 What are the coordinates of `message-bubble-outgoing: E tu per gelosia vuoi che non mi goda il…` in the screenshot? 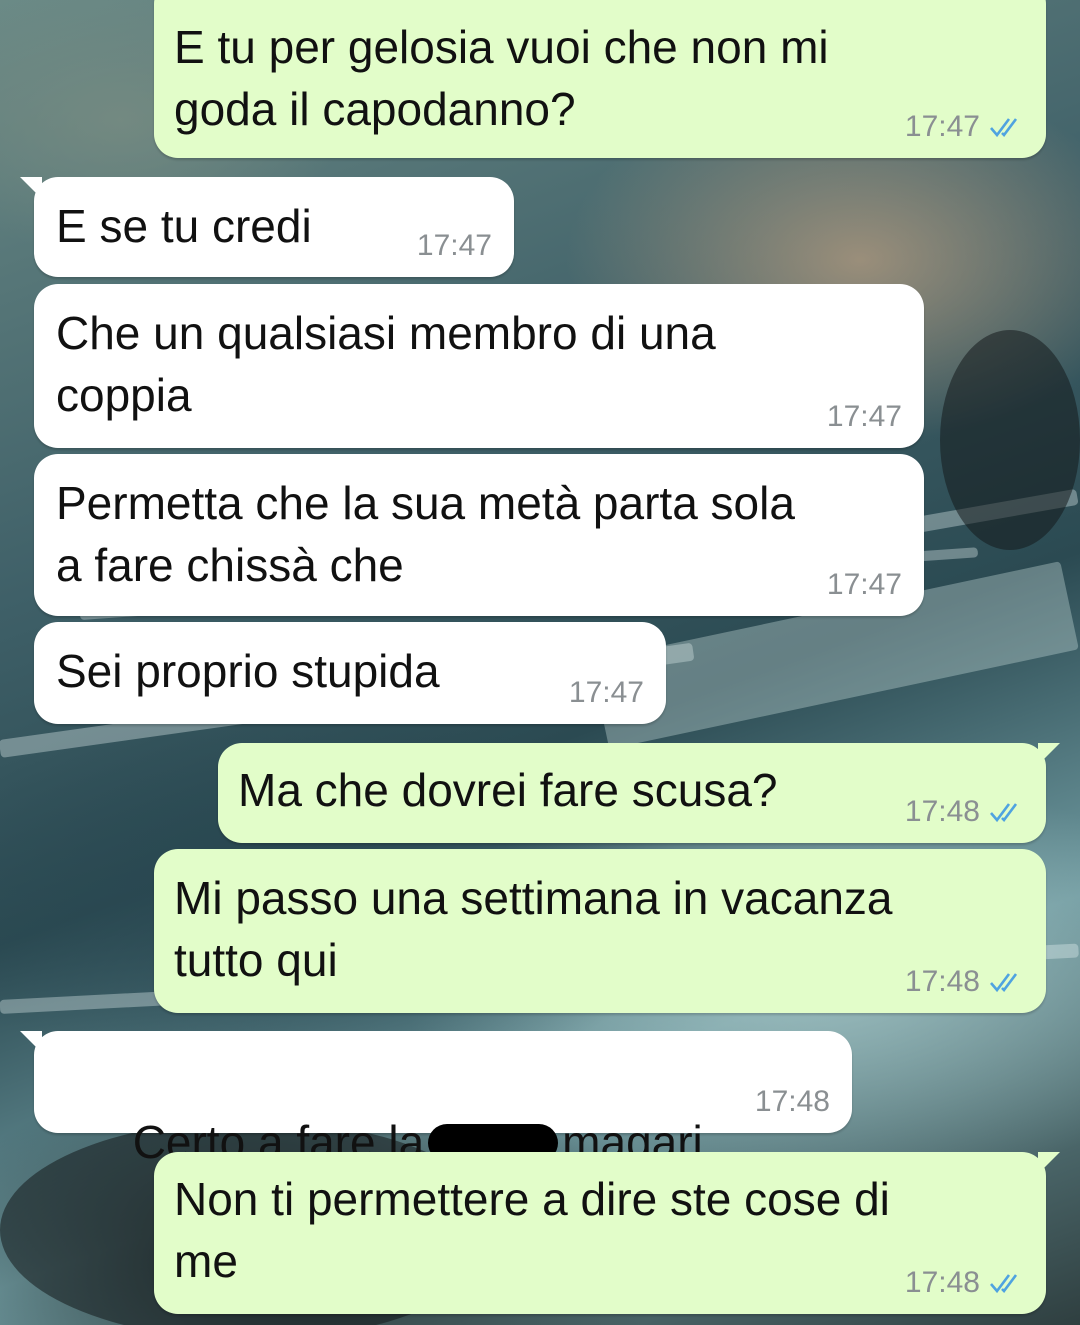 It's located at (607, 79).